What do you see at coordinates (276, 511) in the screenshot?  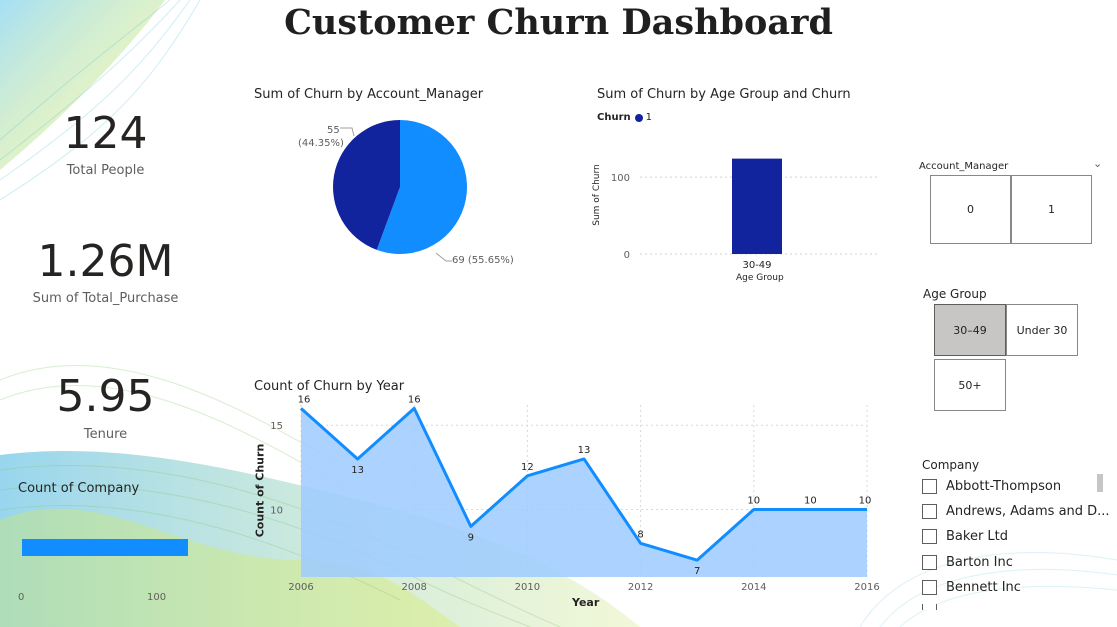 I see `y-tick-label: 10` at bounding box center [276, 511].